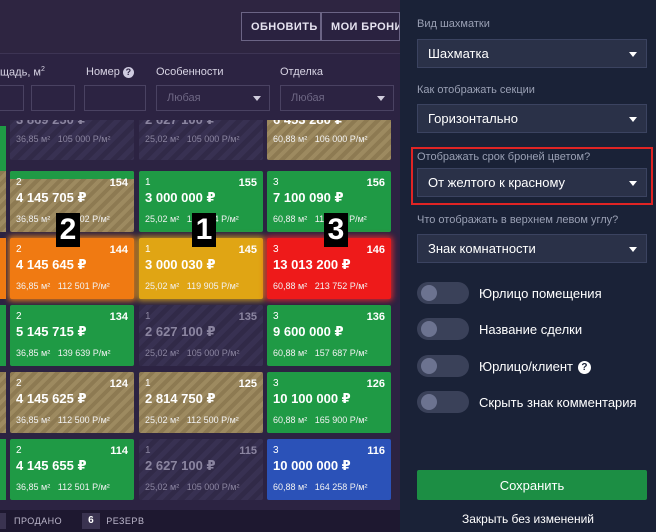 The image size is (656, 532). Describe the element at coordinates (528, 519) in the screenshot. I see `close-without-changes-link: Закрыть без изменений` at that location.